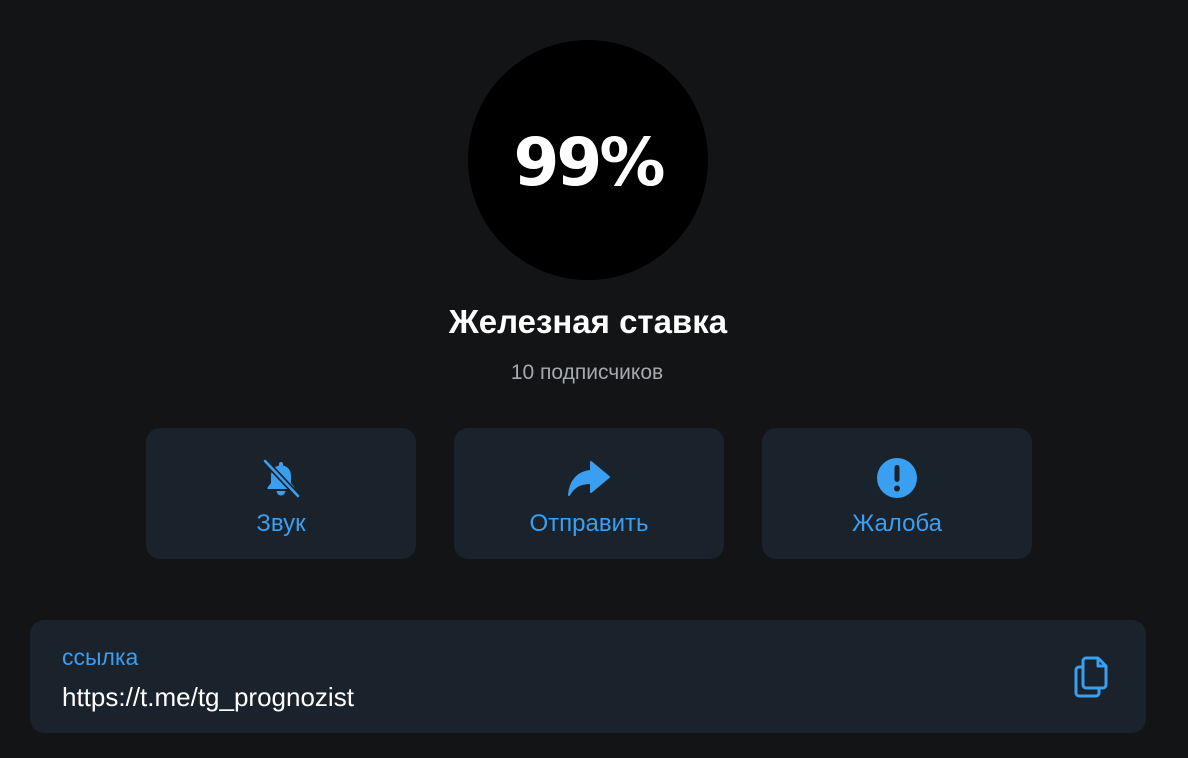  Describe the element at coordinates (897, 523) in the screenshot. I see `report-button-label: Жалоба` at that location.